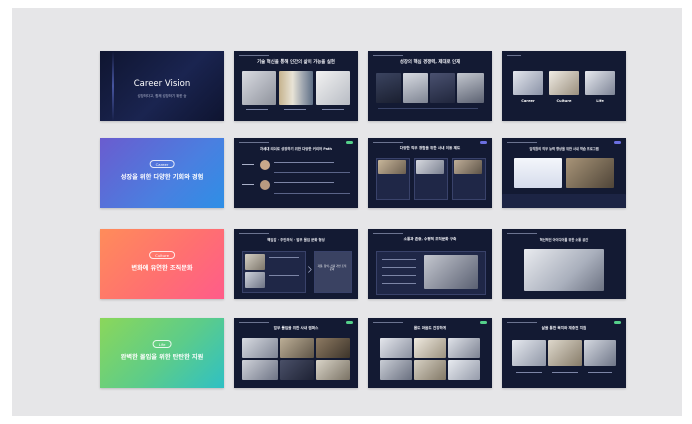 The width and height of the screenshot is (692, 424). Describe the element at coordinates (162, 96) in the screenshot. I see `cover-subtitle: 성장하다고, 함께 성장하기 위한 승` at that location.